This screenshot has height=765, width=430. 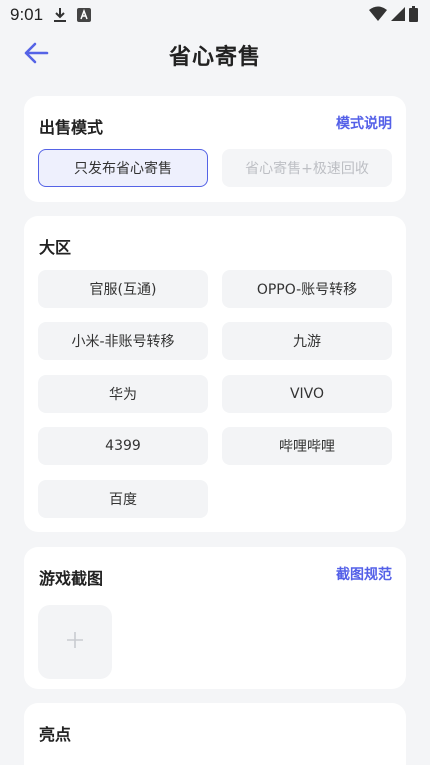 What do you see at coordinates (123, 446) in the screenshot?
I see `region-option-4399: 4399` at bounding box center [123, 446].